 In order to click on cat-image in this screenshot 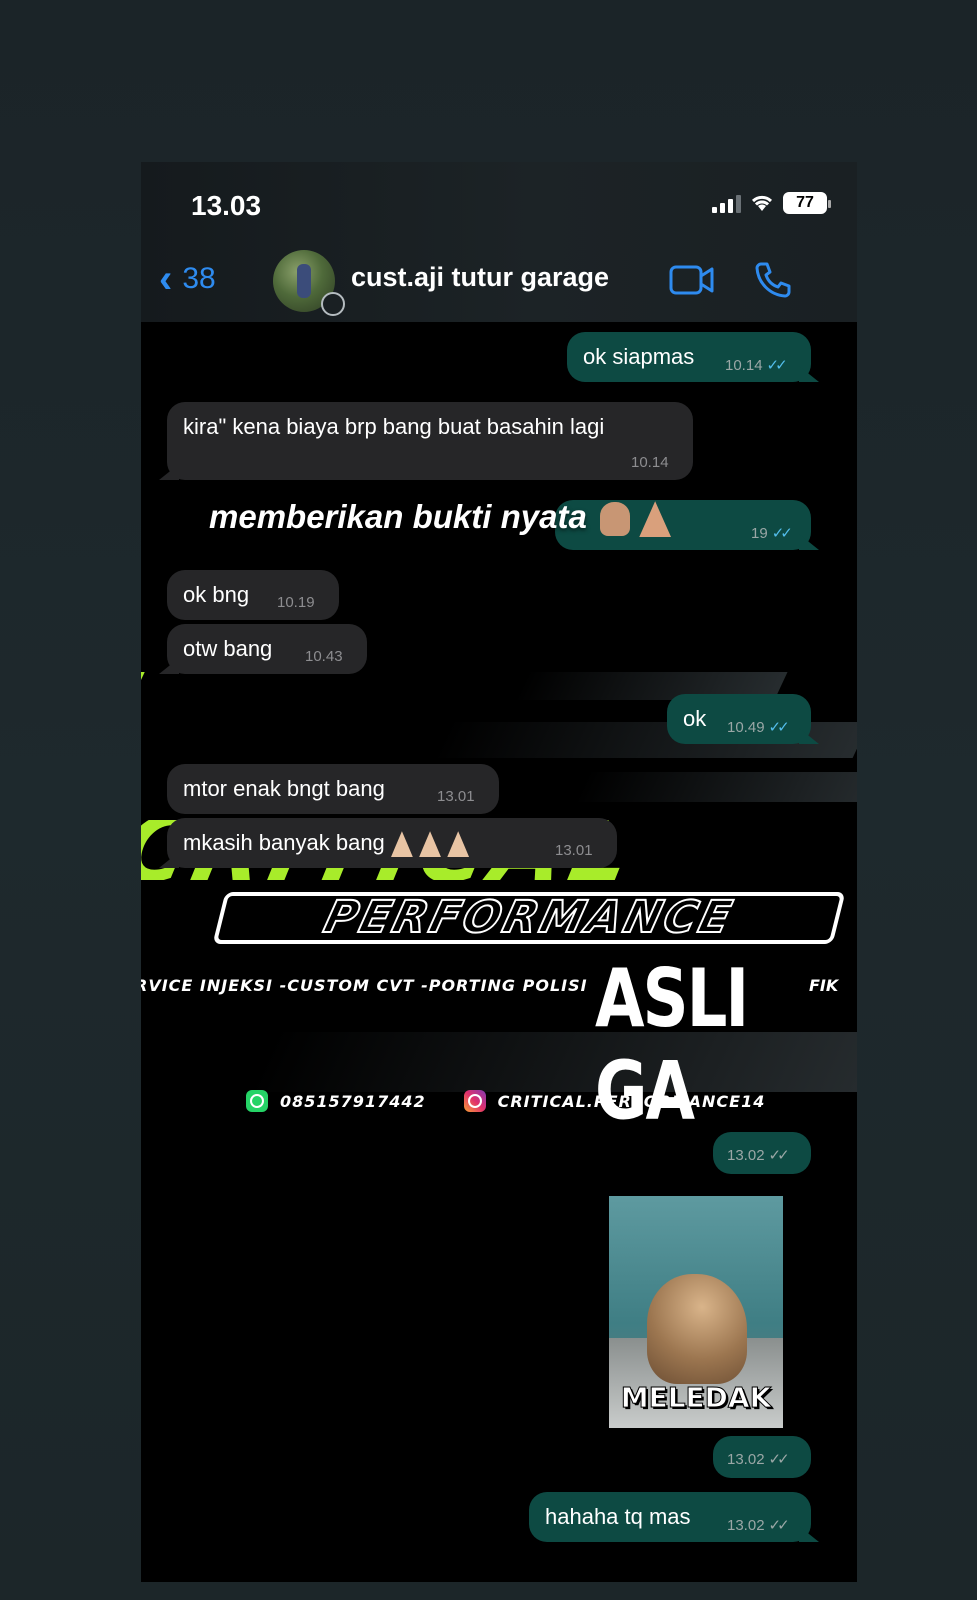, I will do `click(697, 1329)`.